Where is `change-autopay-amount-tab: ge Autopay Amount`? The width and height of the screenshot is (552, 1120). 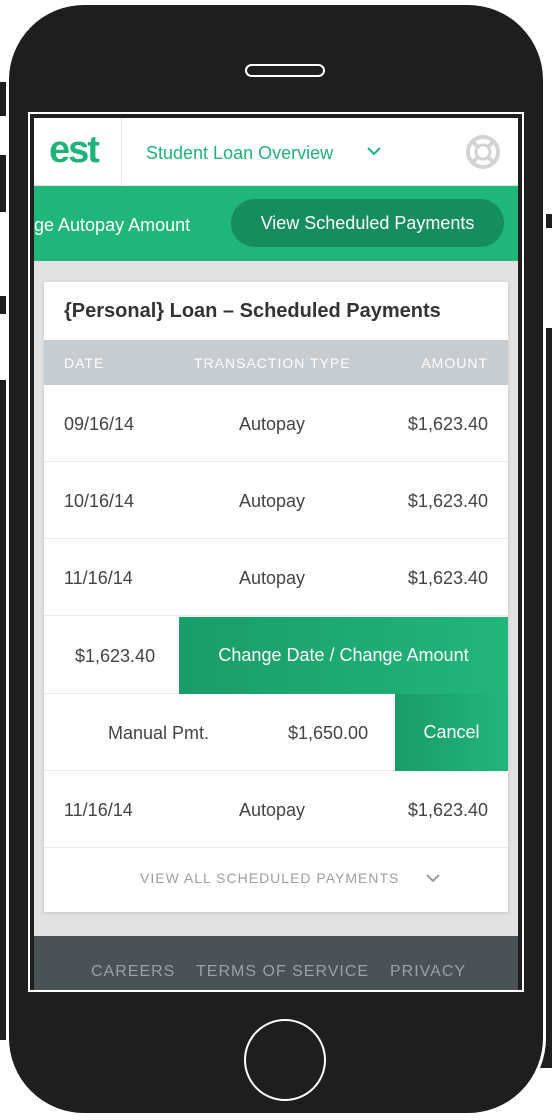
change-autopay-amount-tab: ge Autopay Amount is located at coordinates (112, 225).